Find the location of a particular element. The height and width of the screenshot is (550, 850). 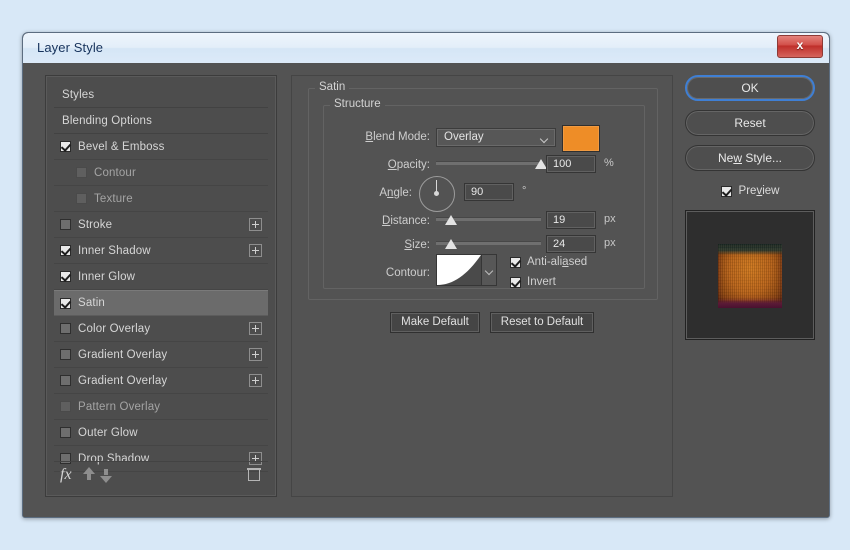

satin-group-title: Satin is located at coordinates (332, 87).